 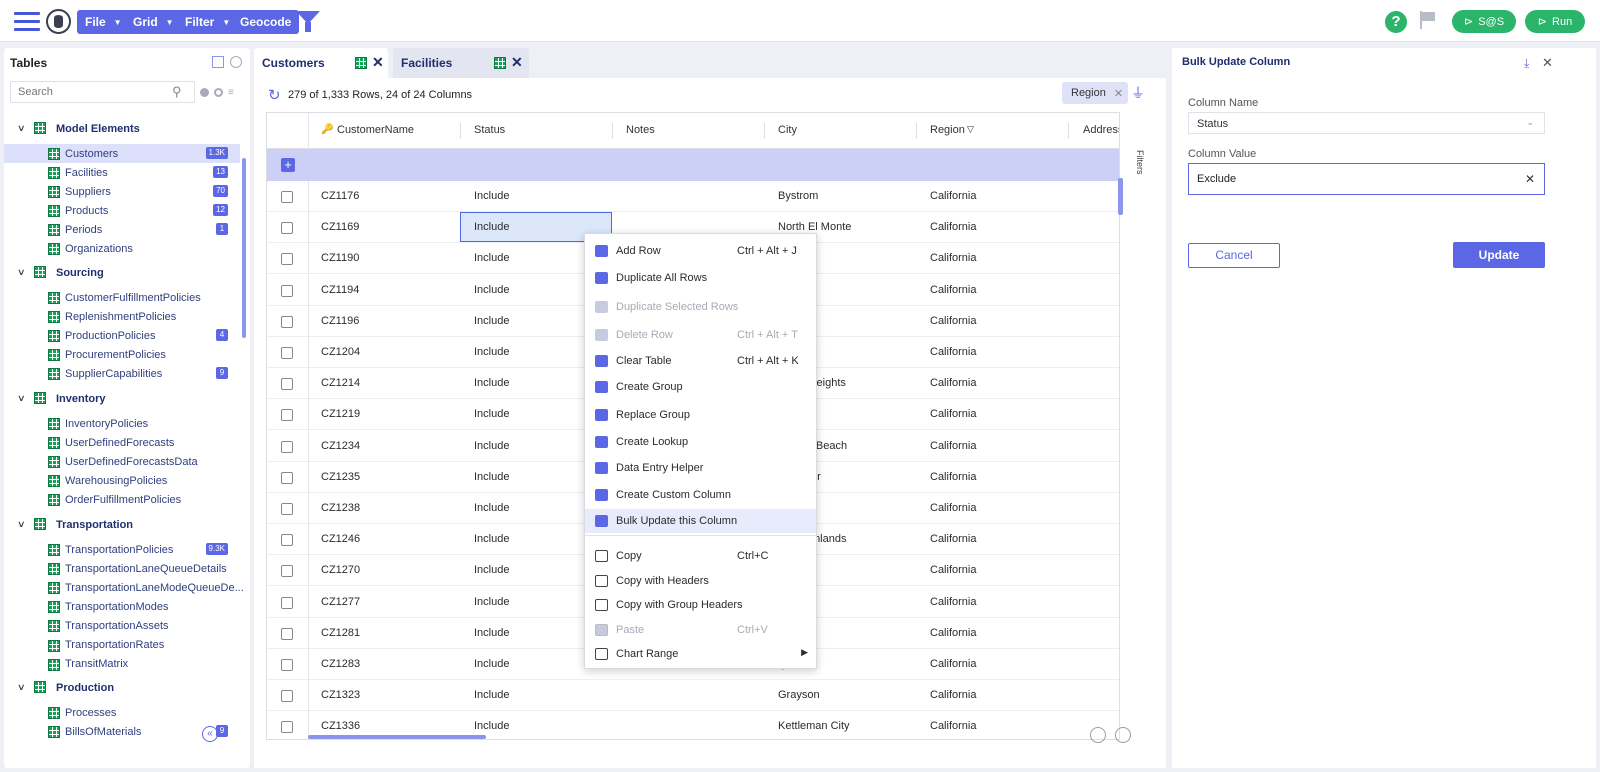 I want to click on cell-customername: CZ1323, so click(x=340, y=695).